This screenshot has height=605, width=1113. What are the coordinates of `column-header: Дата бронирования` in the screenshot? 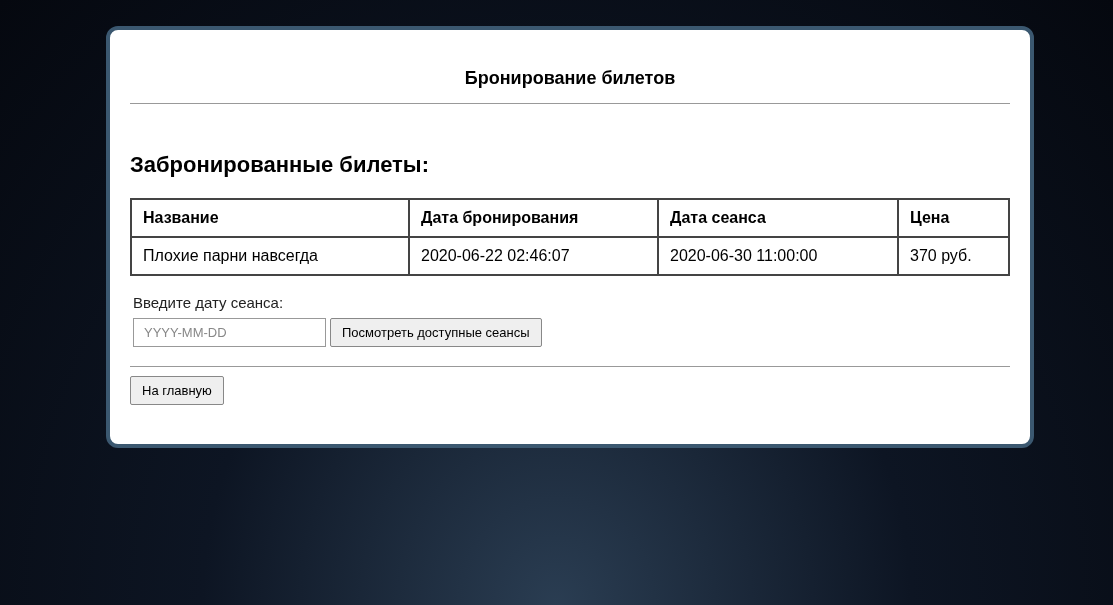 It's located at (533, 218).